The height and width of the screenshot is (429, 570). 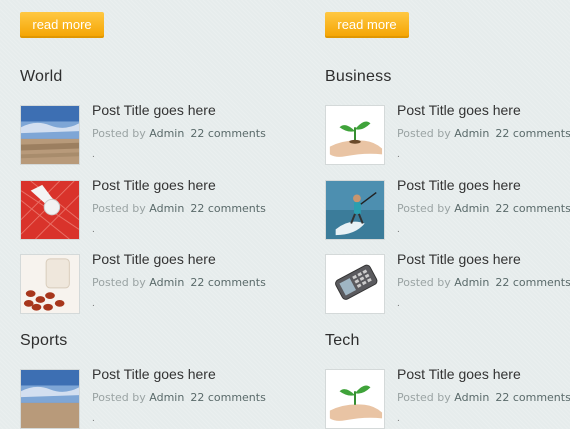 I want to click on kitesurf-thumbnail, so click(x=355, y=210).